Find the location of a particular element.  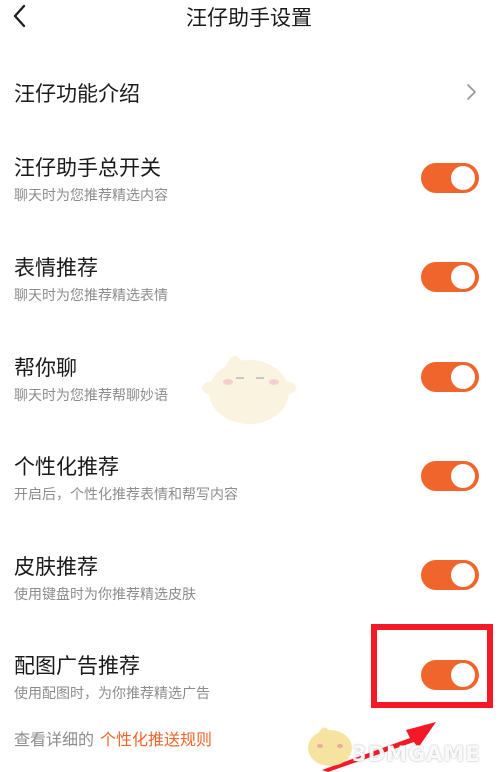

footer-rules-note: 查看详细的 个性化推送规则 is located at coordinates (113, 738).